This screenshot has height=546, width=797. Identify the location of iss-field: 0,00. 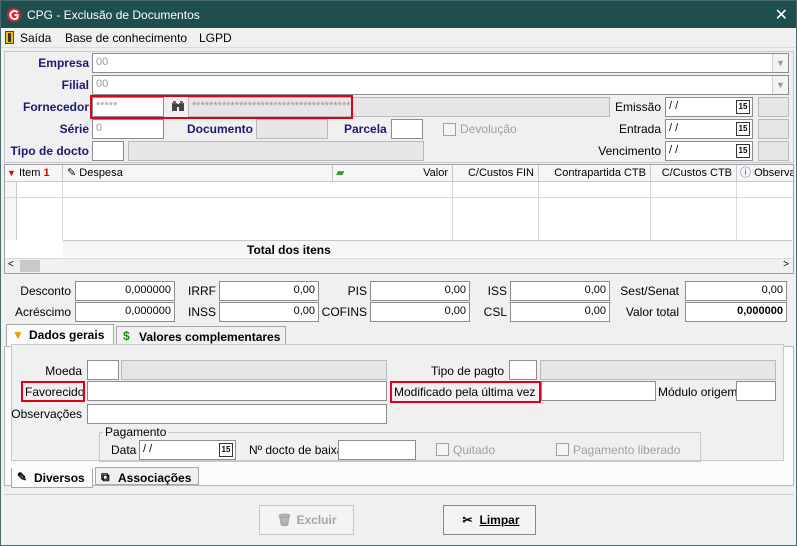
(560, 291).